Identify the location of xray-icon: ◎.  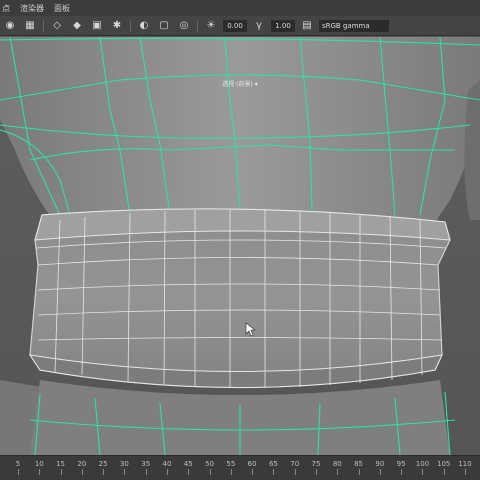
(184, 26).